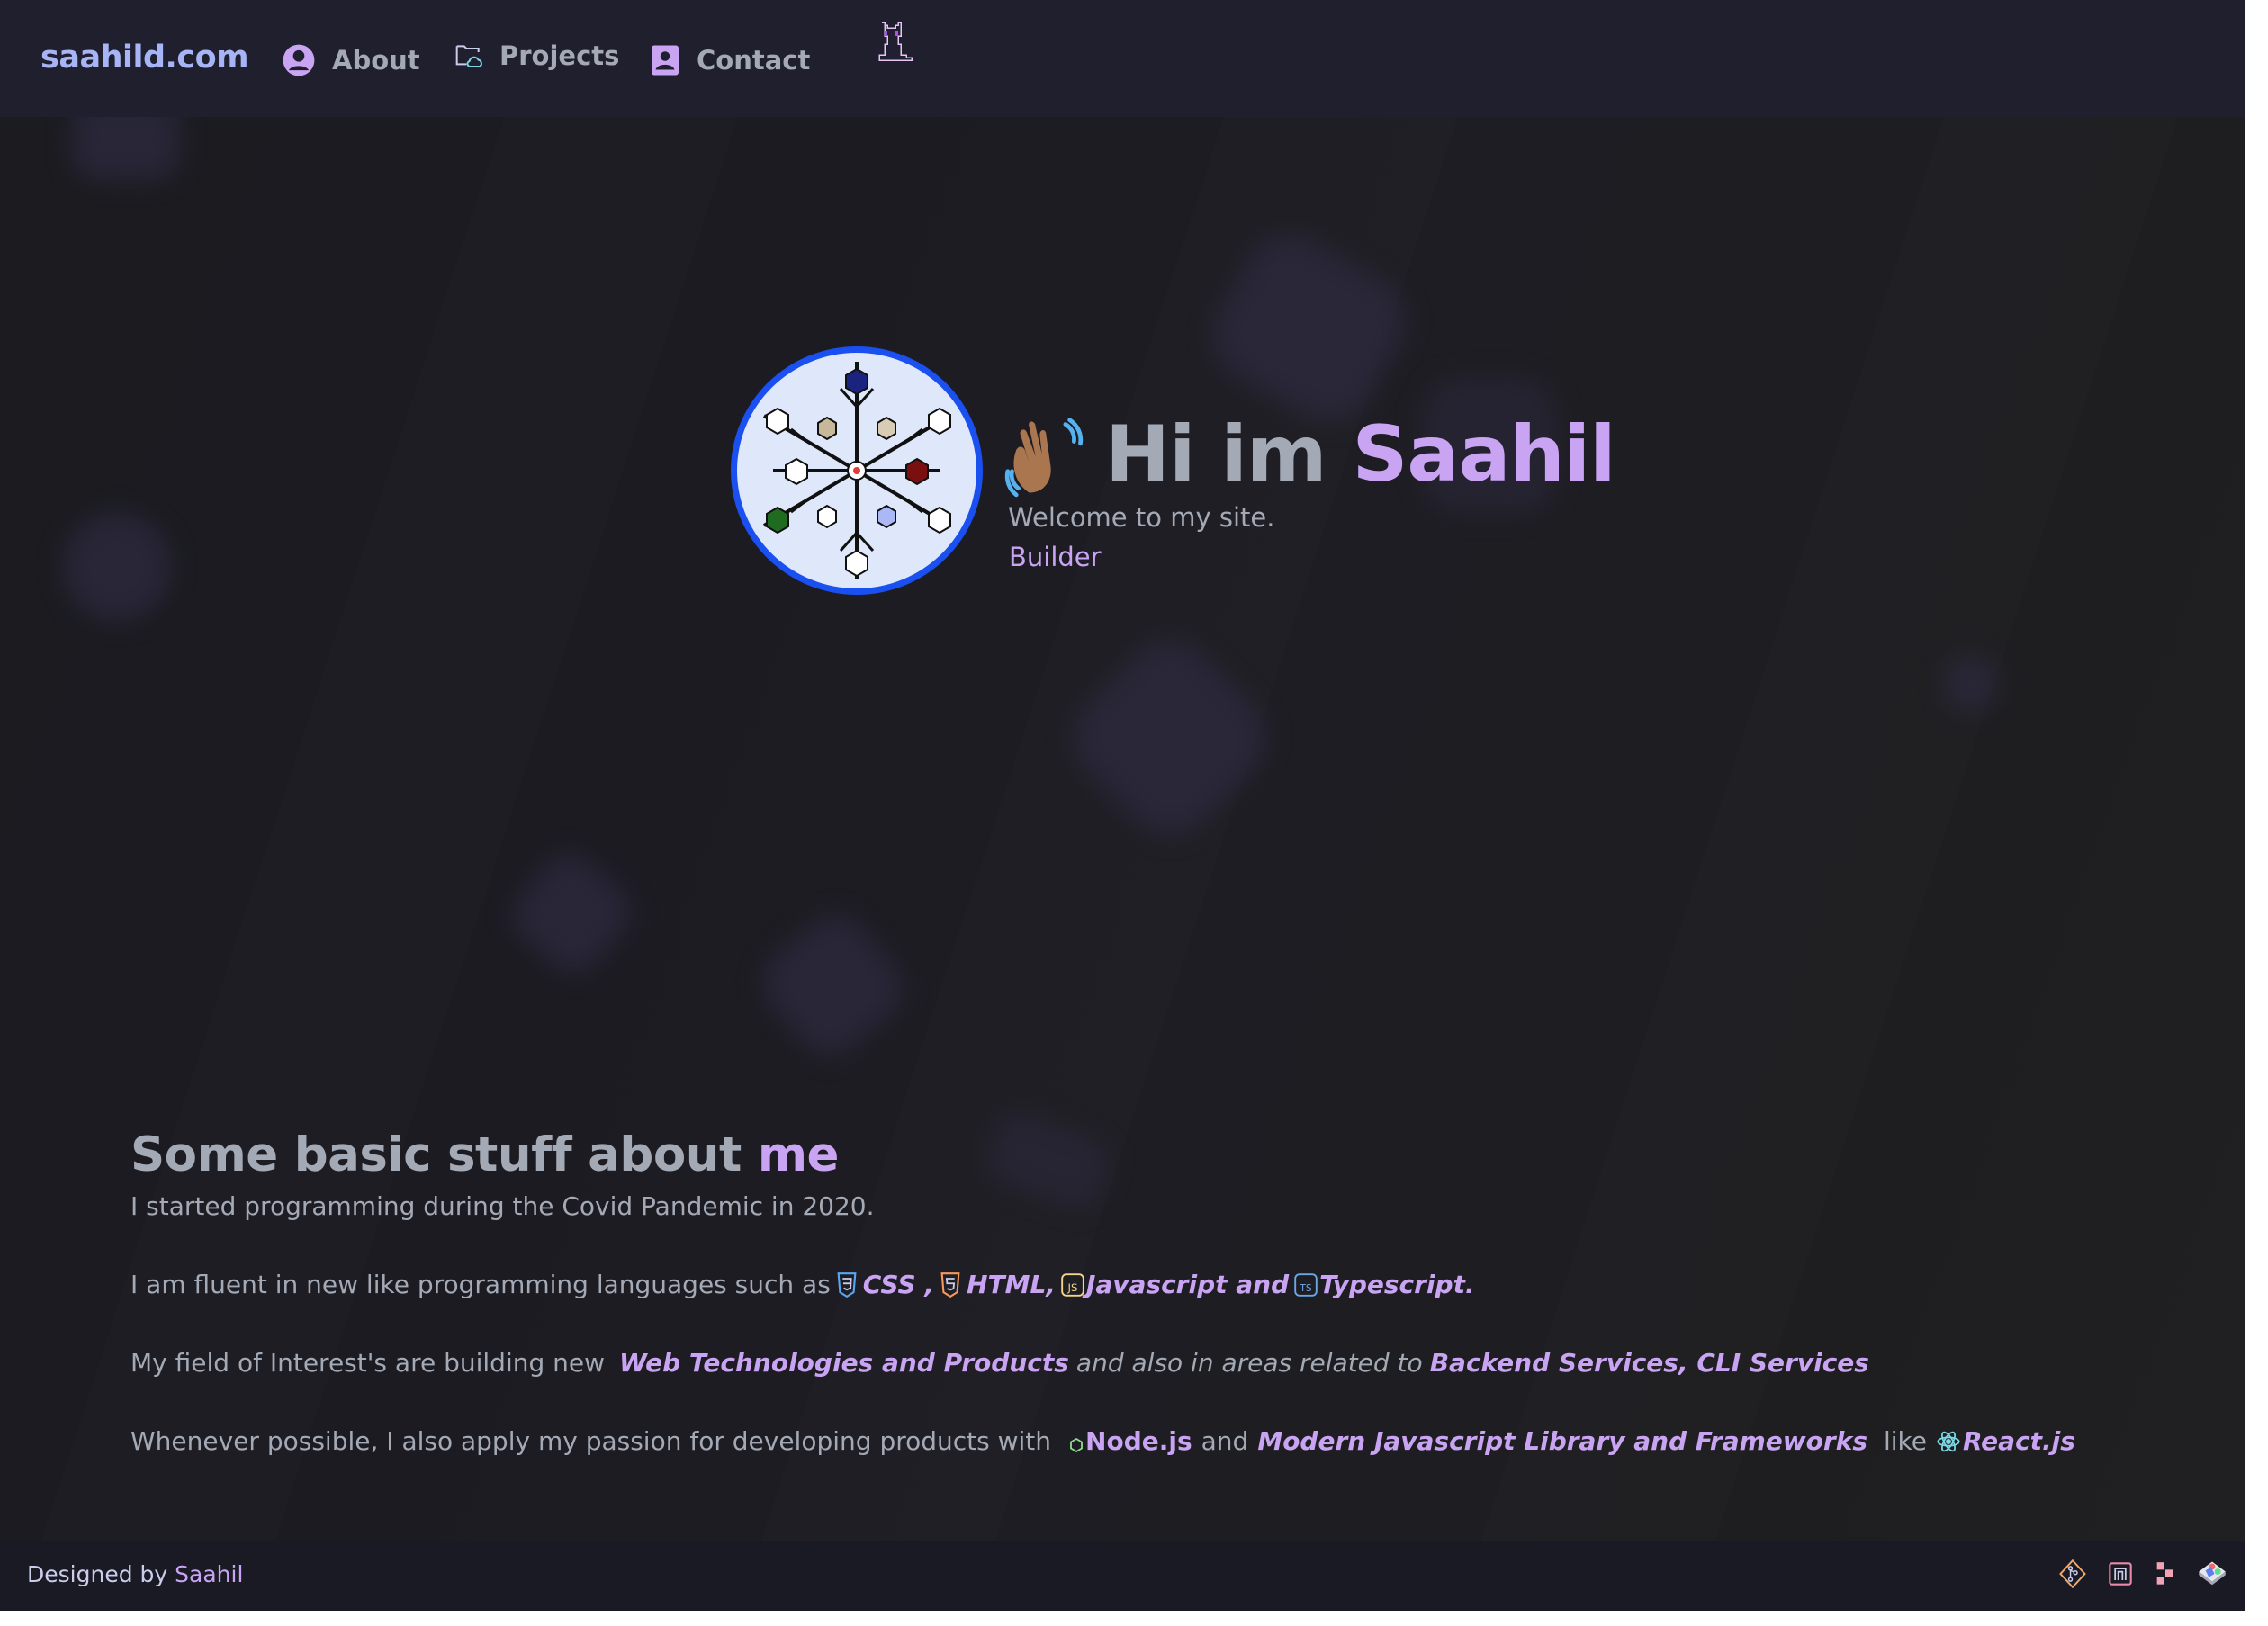 Image resolution: width=2268 pixels, height=1626 pixels. I want to click on git-icon, so click(2072, 1575).